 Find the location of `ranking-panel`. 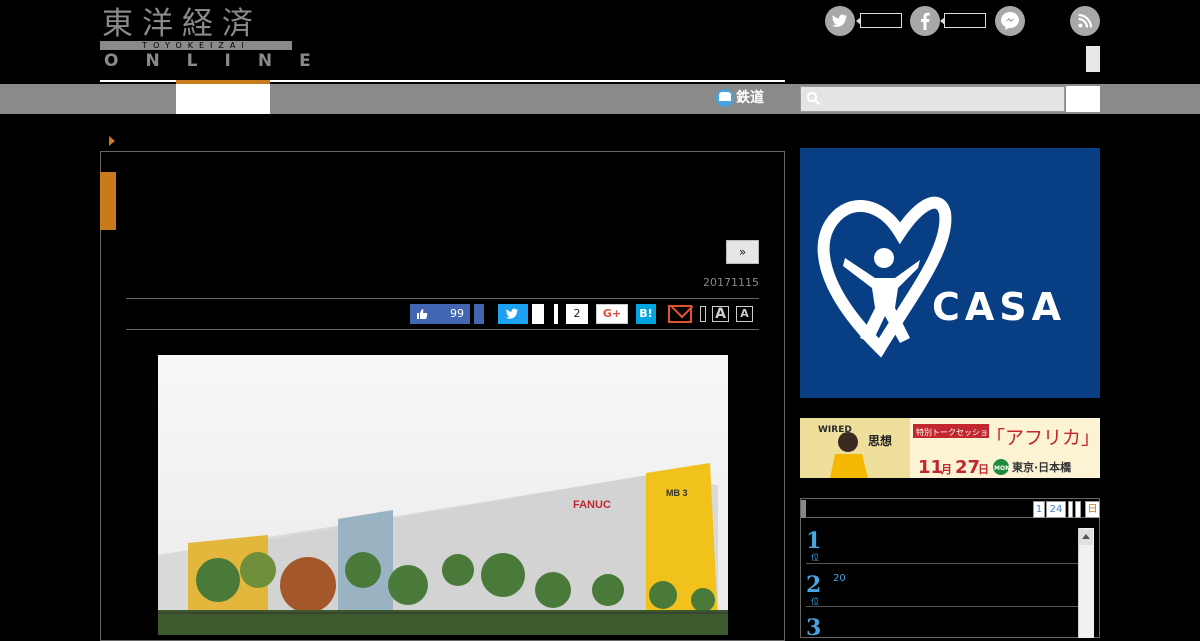

ranking-panel is located at coordinates (950, 568).